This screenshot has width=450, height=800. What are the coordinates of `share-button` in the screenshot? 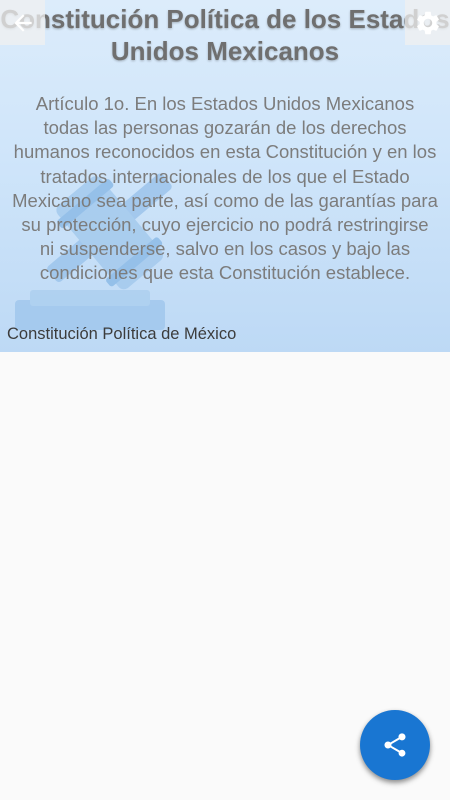 It's located at (395, 745).